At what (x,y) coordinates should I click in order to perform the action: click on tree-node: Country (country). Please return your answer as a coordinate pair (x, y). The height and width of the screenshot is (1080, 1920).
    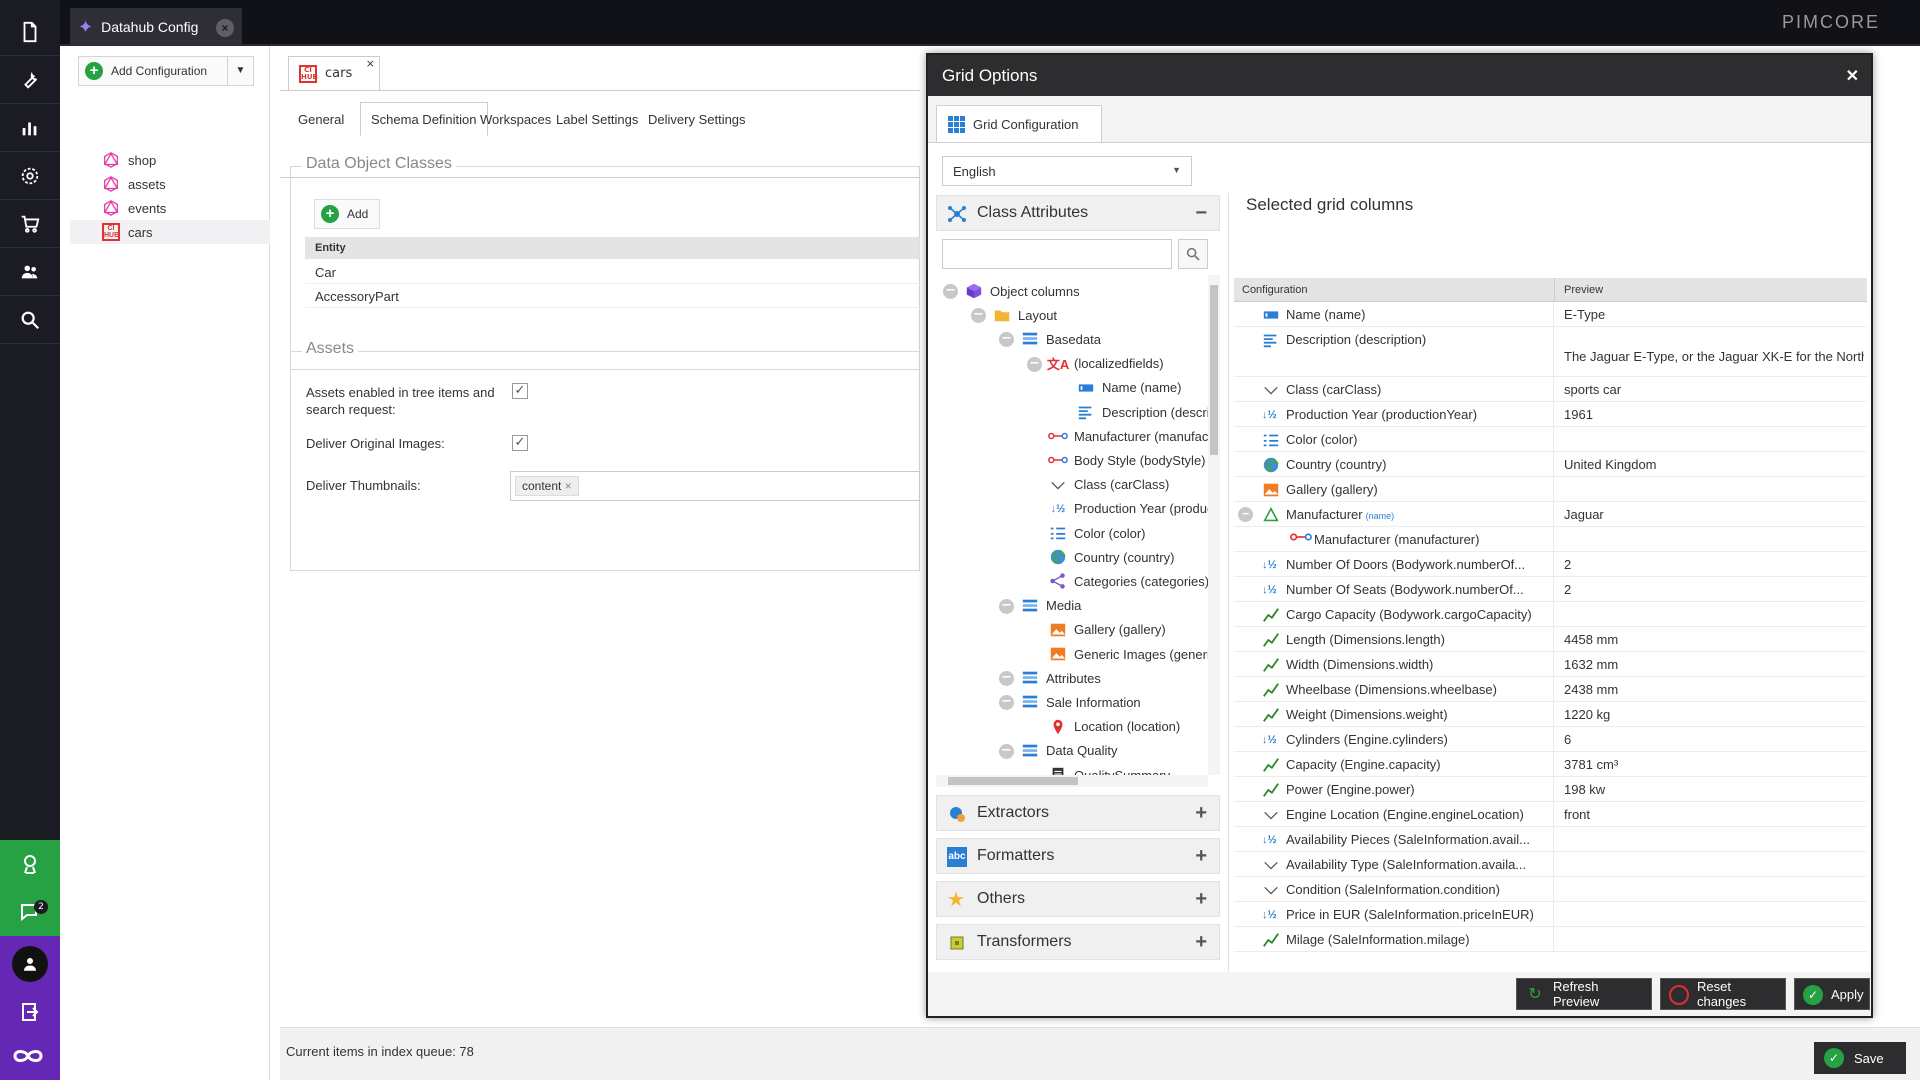
    Looking at the image, I should click on (1111, 557).